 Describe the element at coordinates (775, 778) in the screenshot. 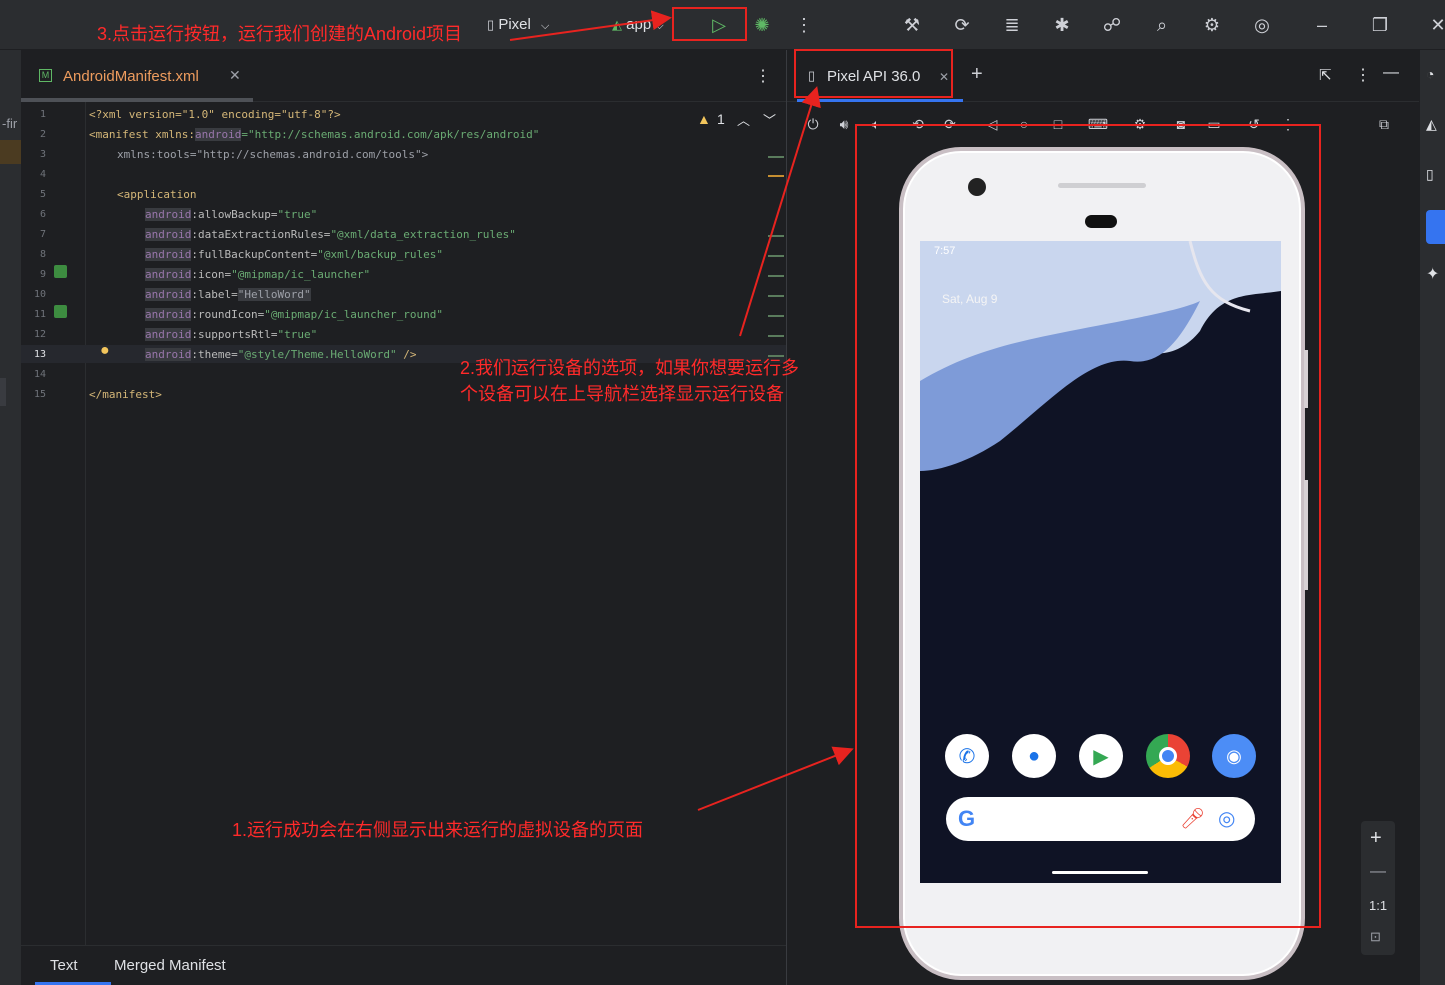

I see `arrow-to-device-screen` at that location.